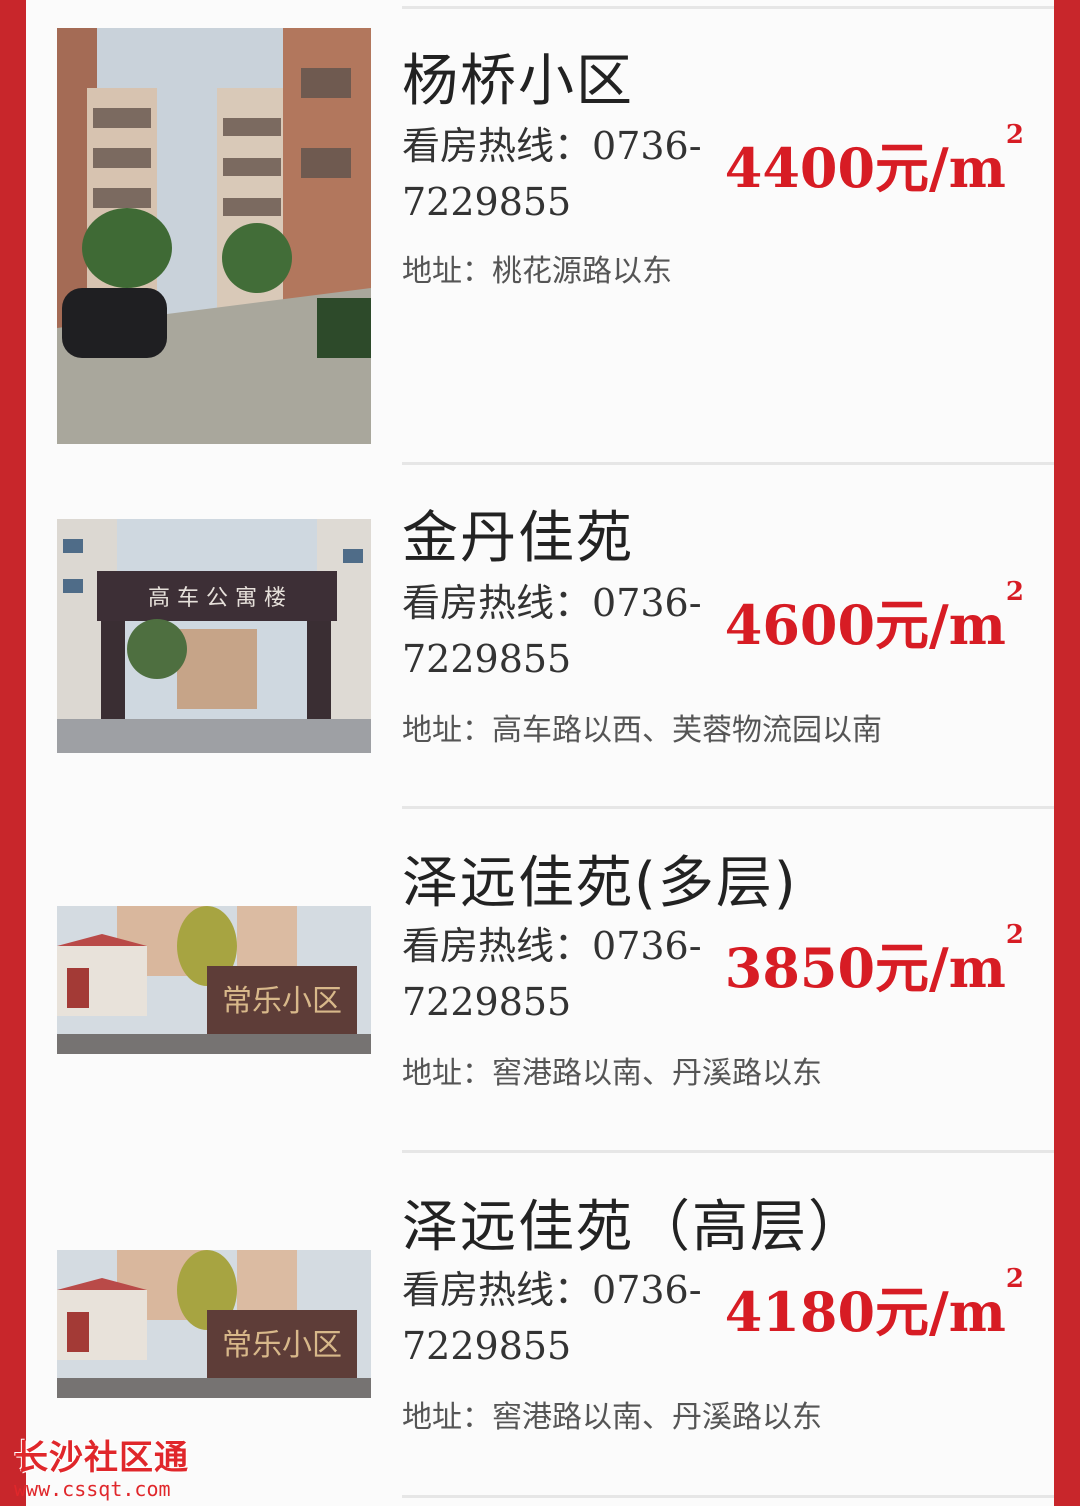 This screenshot has width=1080, height=1506. I want to click on watermark-title: 长沙社区通, so click(101, 1458).